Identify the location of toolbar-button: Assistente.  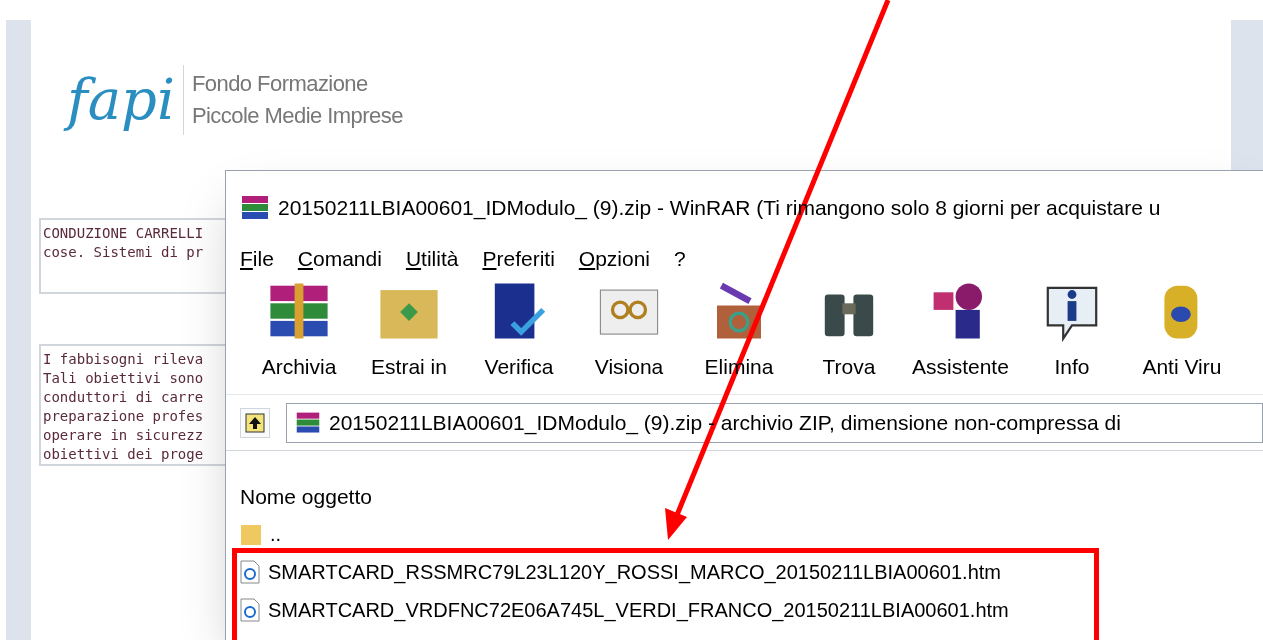
(960, 330).